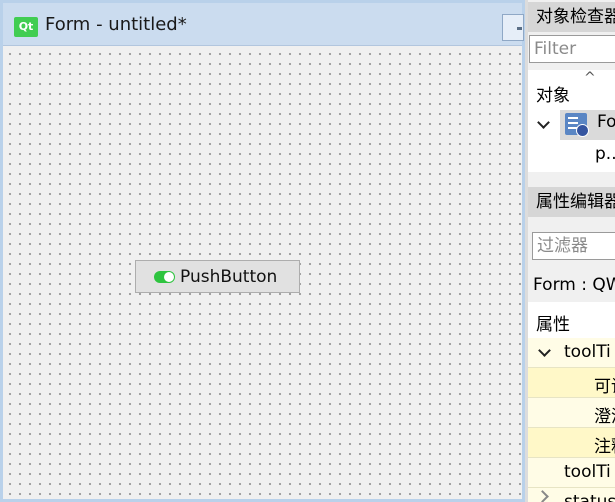  I want to click on property-row: 注释, so click(571, 443).